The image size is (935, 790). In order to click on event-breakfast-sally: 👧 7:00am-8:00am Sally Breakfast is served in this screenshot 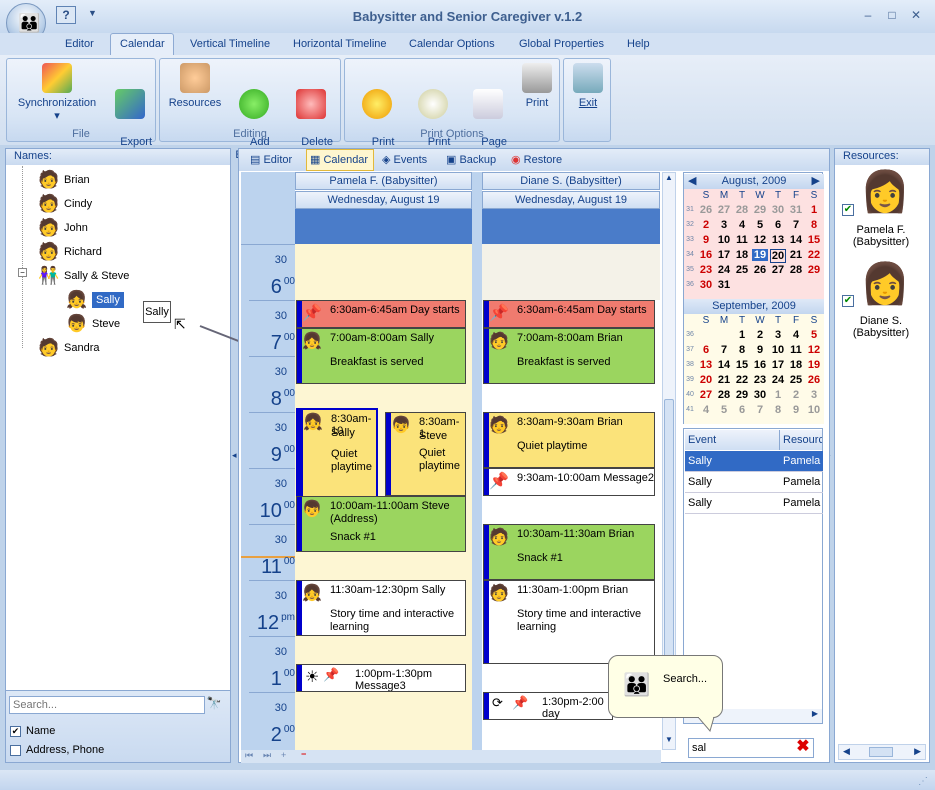, I will do `click(381, 356)`.